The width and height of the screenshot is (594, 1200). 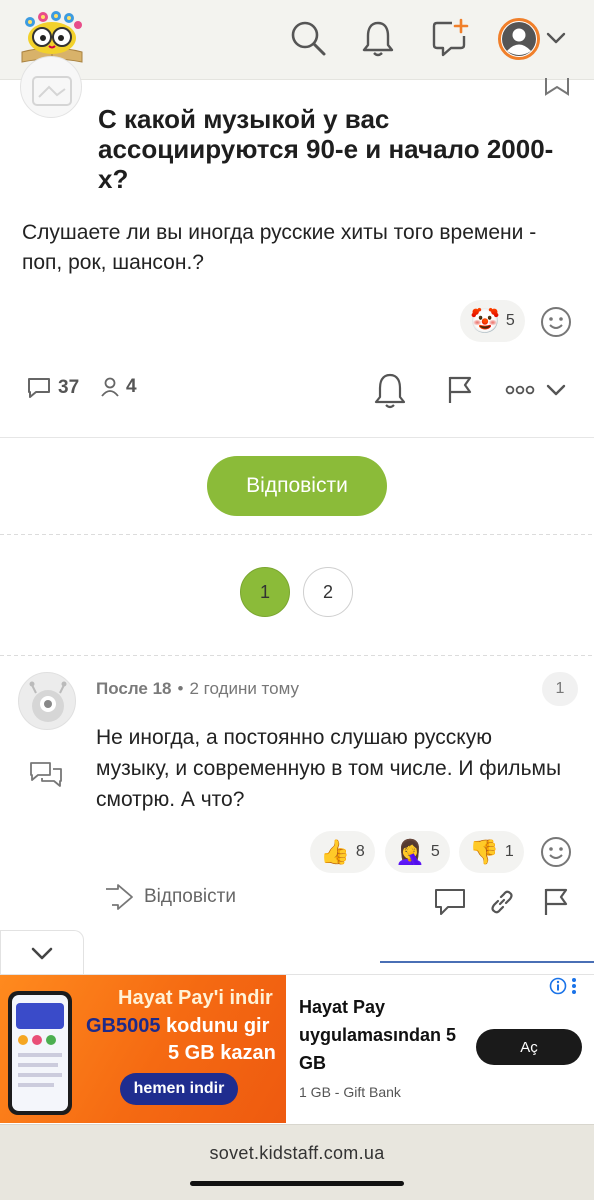 What do you see at coordinates (222, 1053) in the screenshot?
I see `ad-offer: 5 GB kazan` at bounding box center [222, 1053].